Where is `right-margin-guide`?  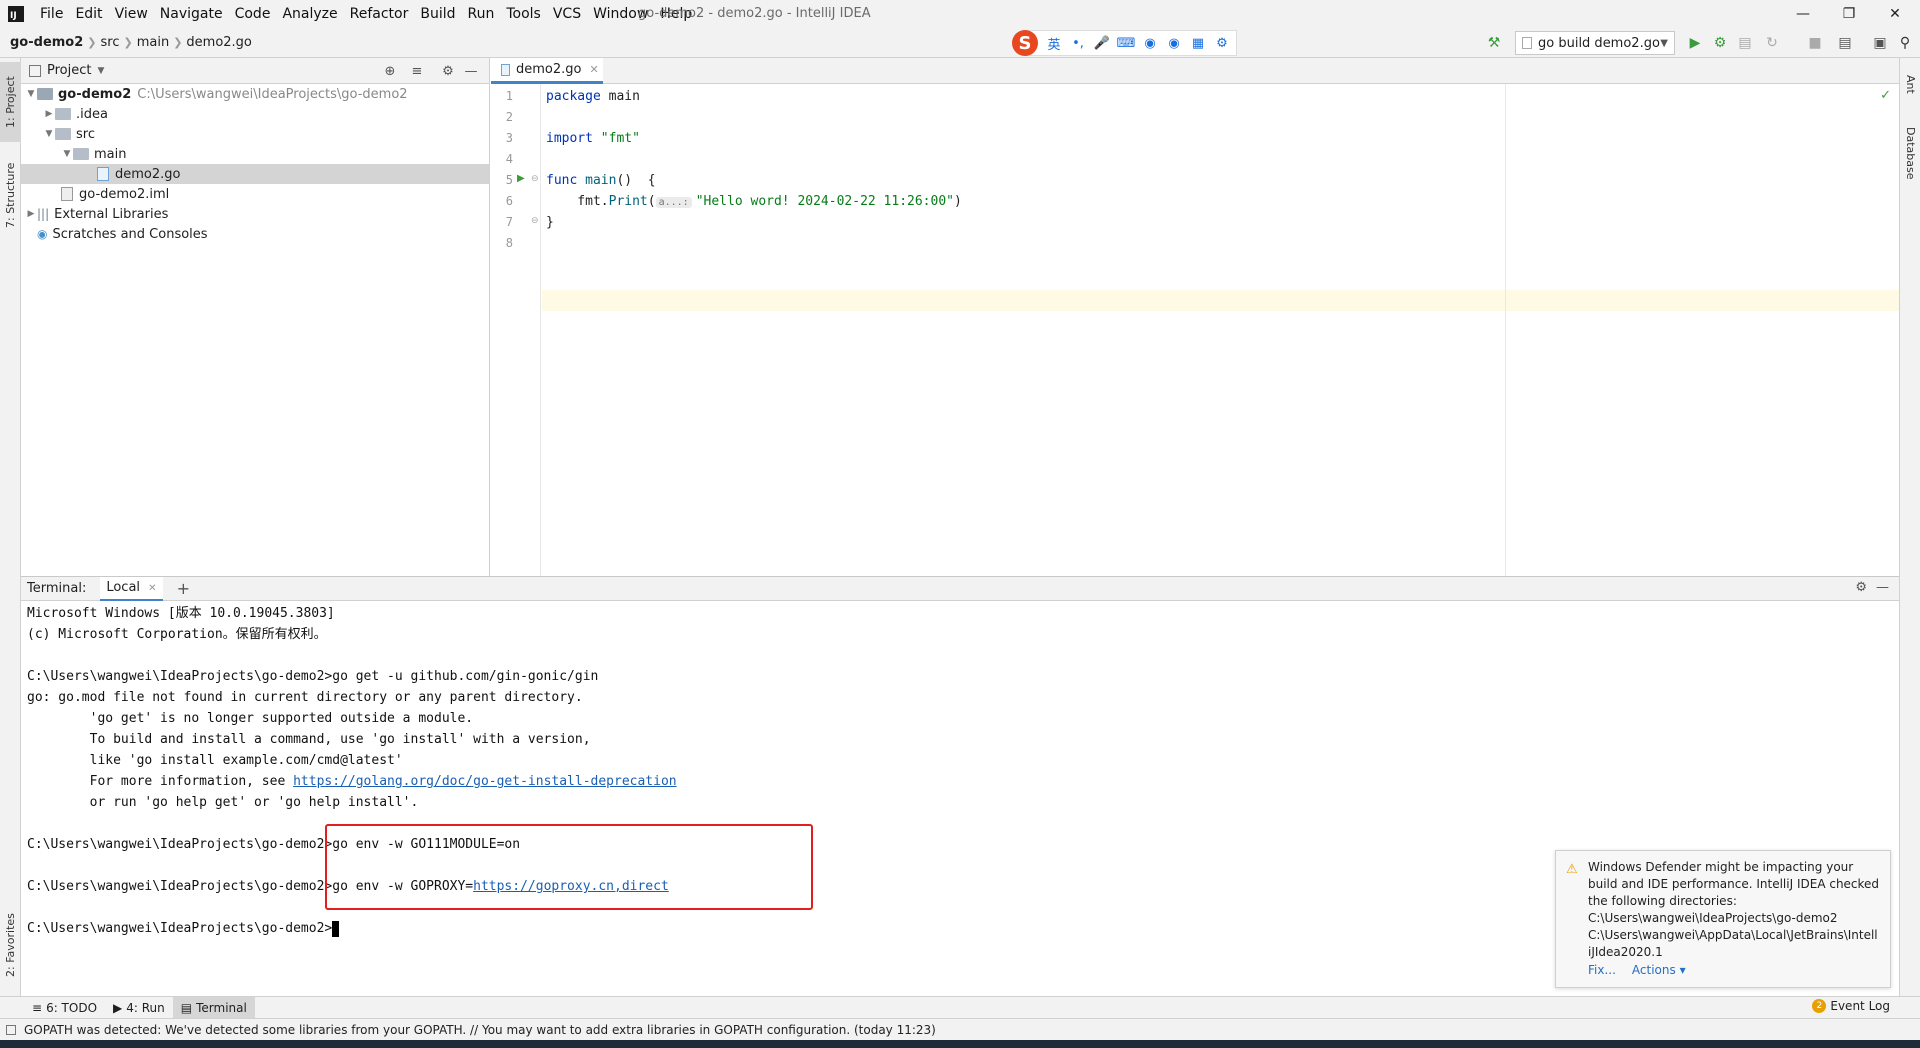 right-margin-guide is located at coordinates (1505, 330).